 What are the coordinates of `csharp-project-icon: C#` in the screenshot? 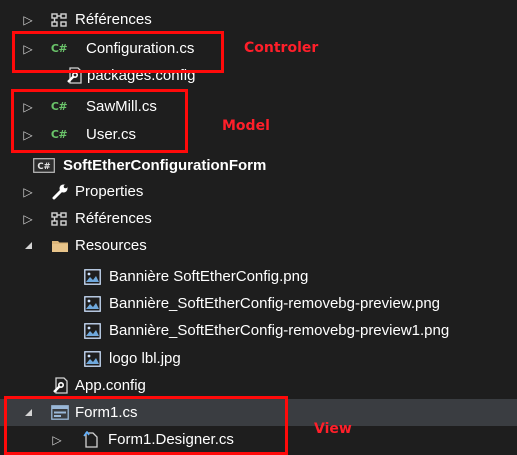 It's located at (44, 165).